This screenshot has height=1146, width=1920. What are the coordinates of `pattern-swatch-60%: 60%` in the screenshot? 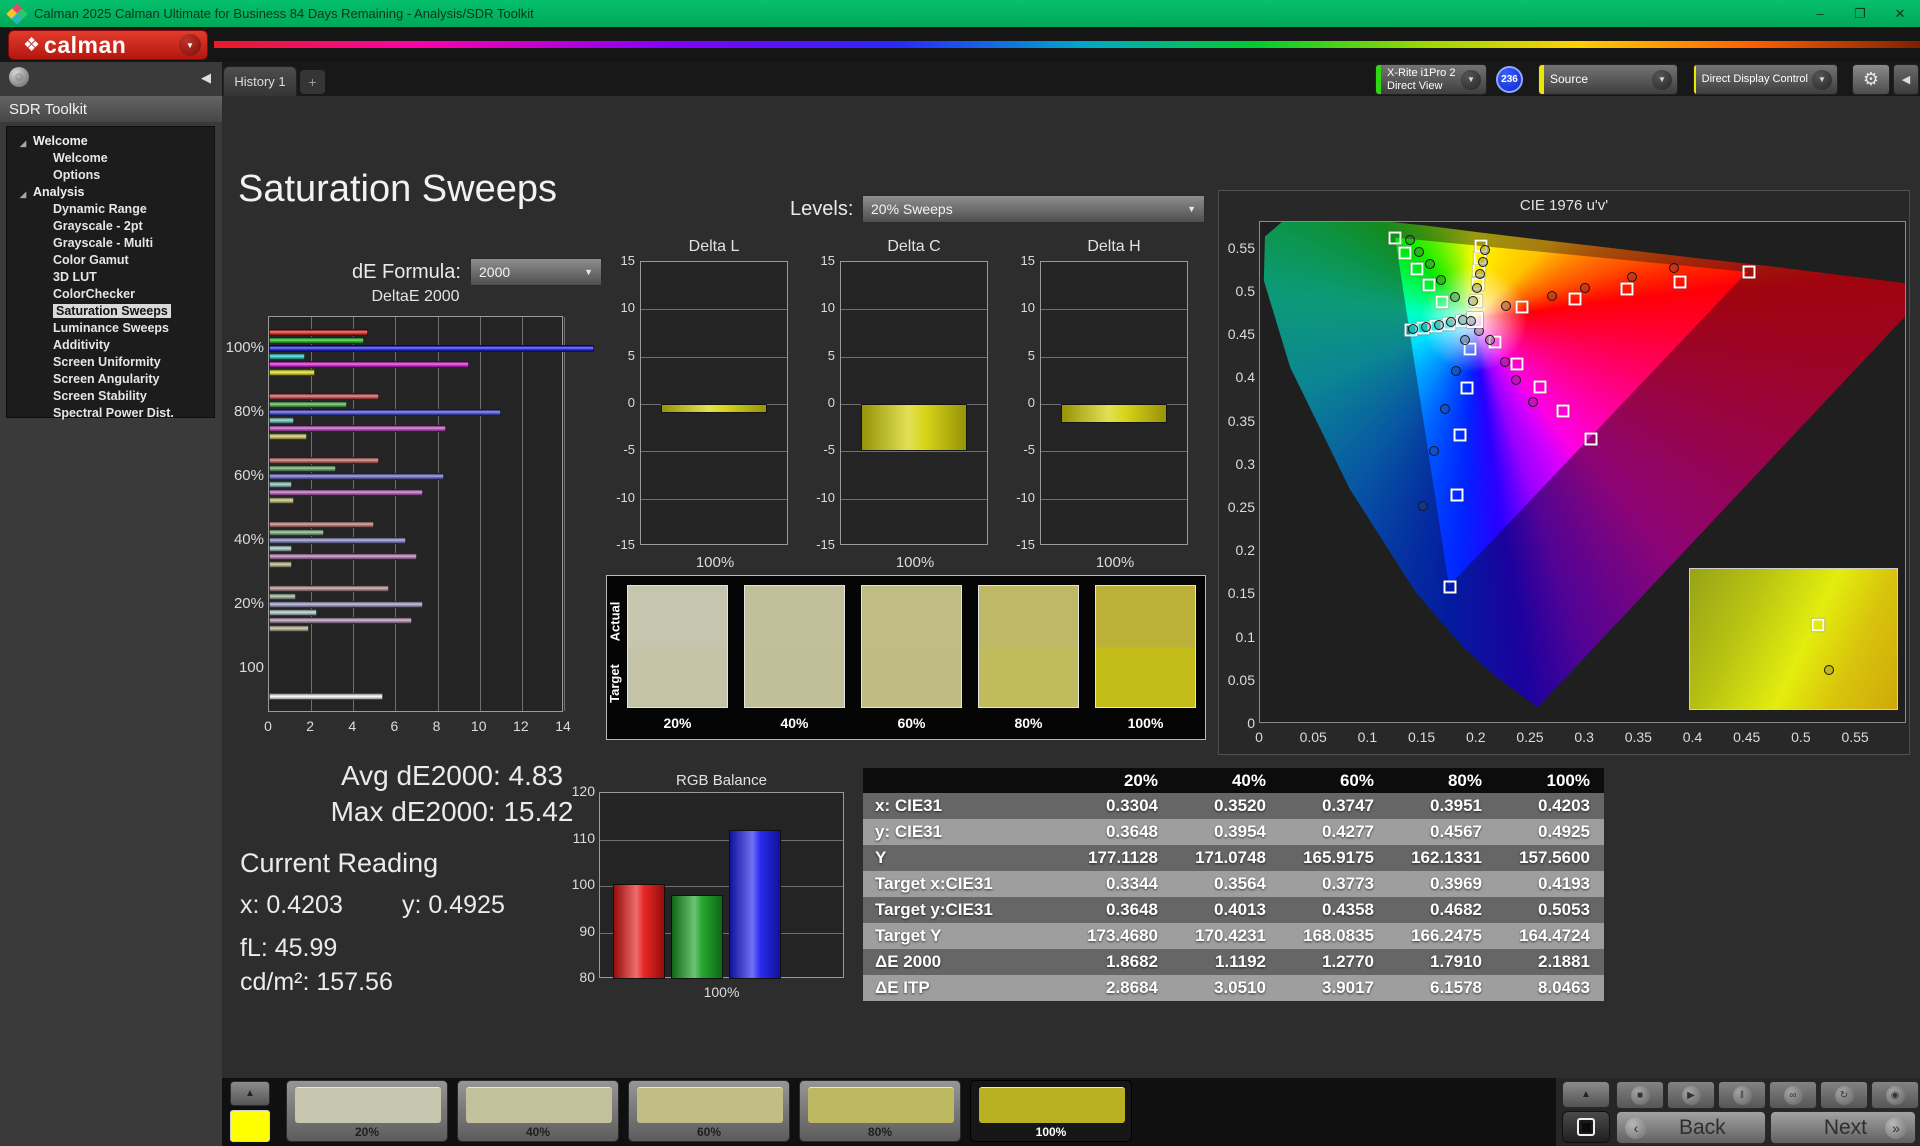 It's located at (709, 1111).